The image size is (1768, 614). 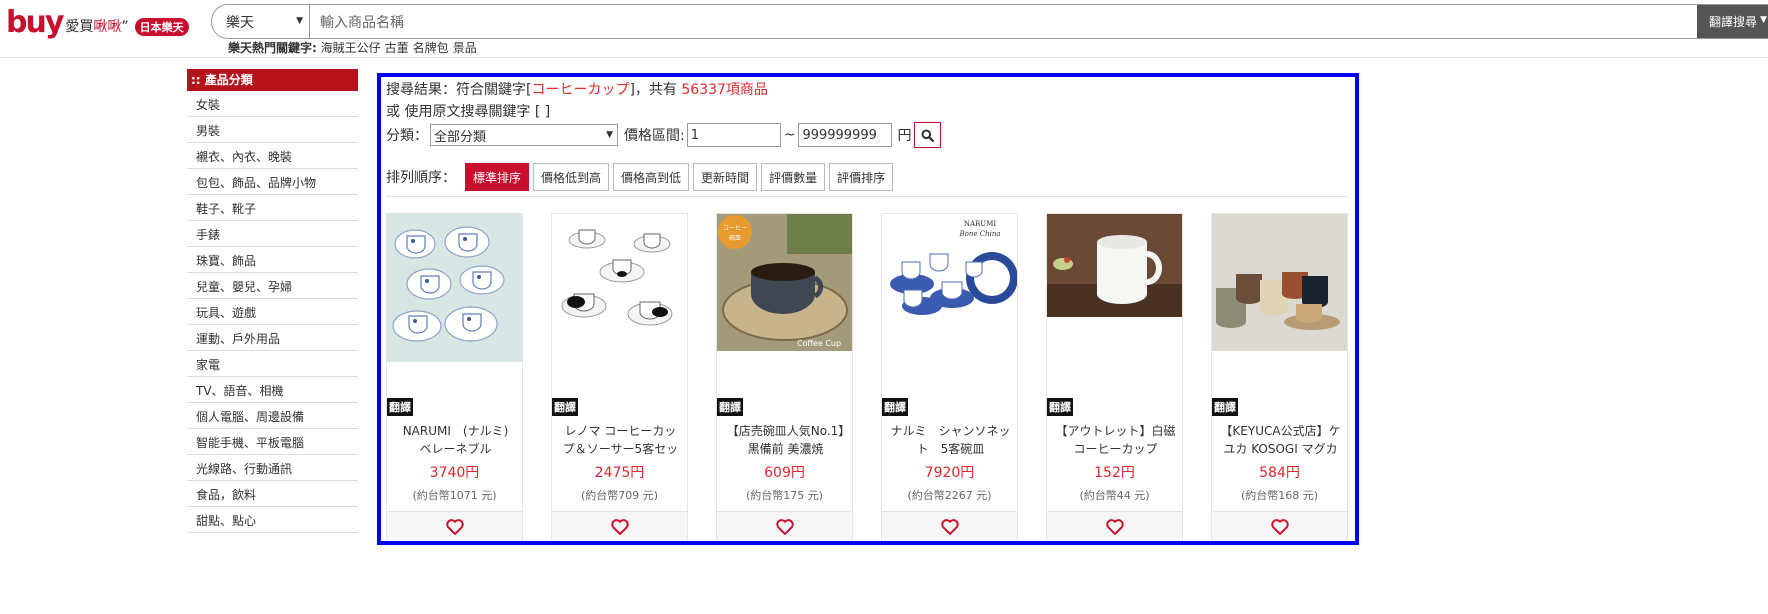 I want to click on sort-price-asc-button: 價格低到高, so click(x=571, y=177).